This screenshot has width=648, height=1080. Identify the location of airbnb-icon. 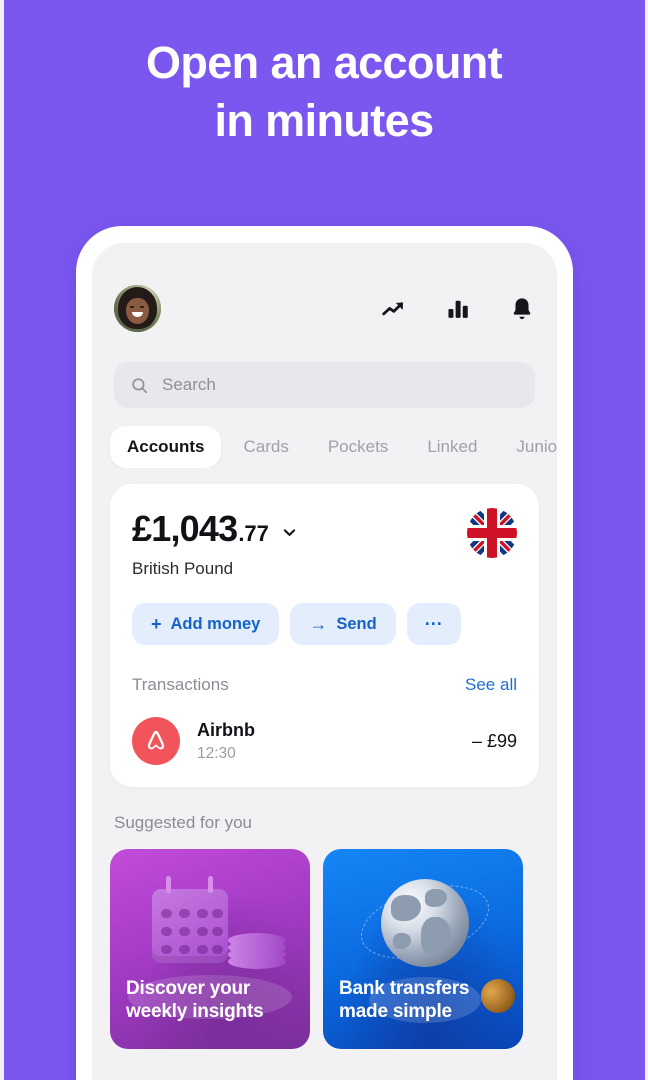
(156, 741).